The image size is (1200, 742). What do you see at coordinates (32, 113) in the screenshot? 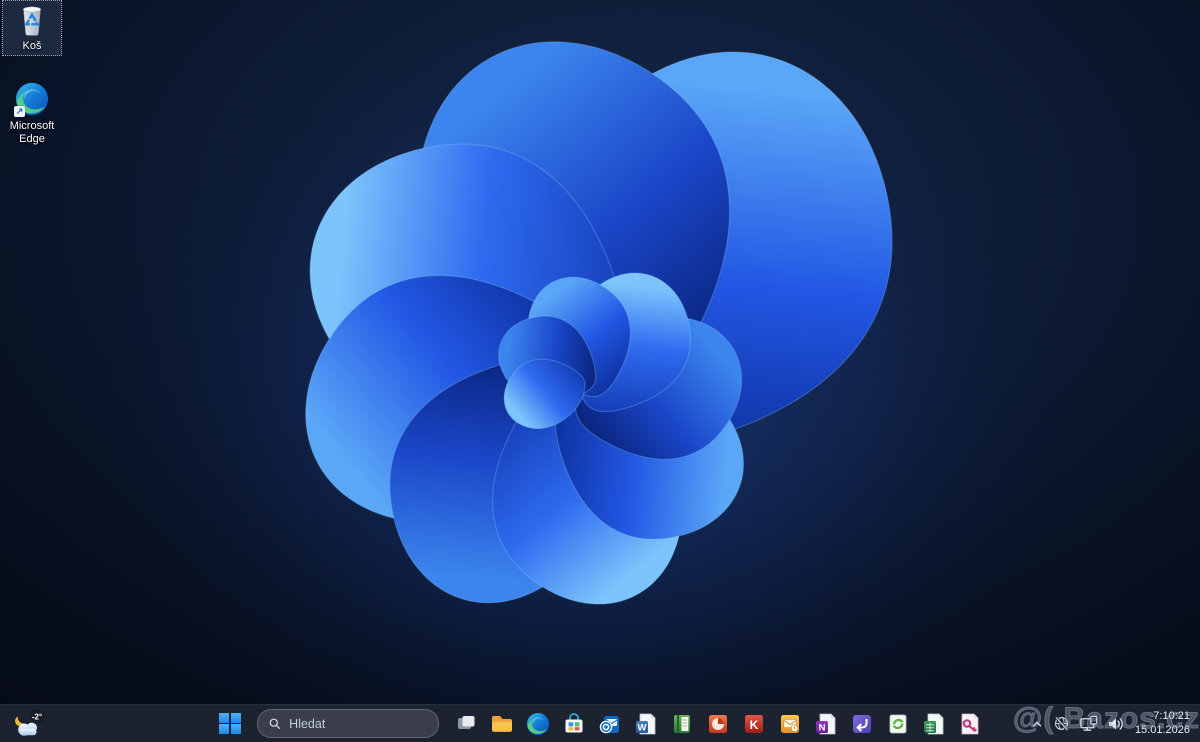
I see `desktop-icon-edge: ↗ Microsoft Edge` at bounding box center [32, 113].